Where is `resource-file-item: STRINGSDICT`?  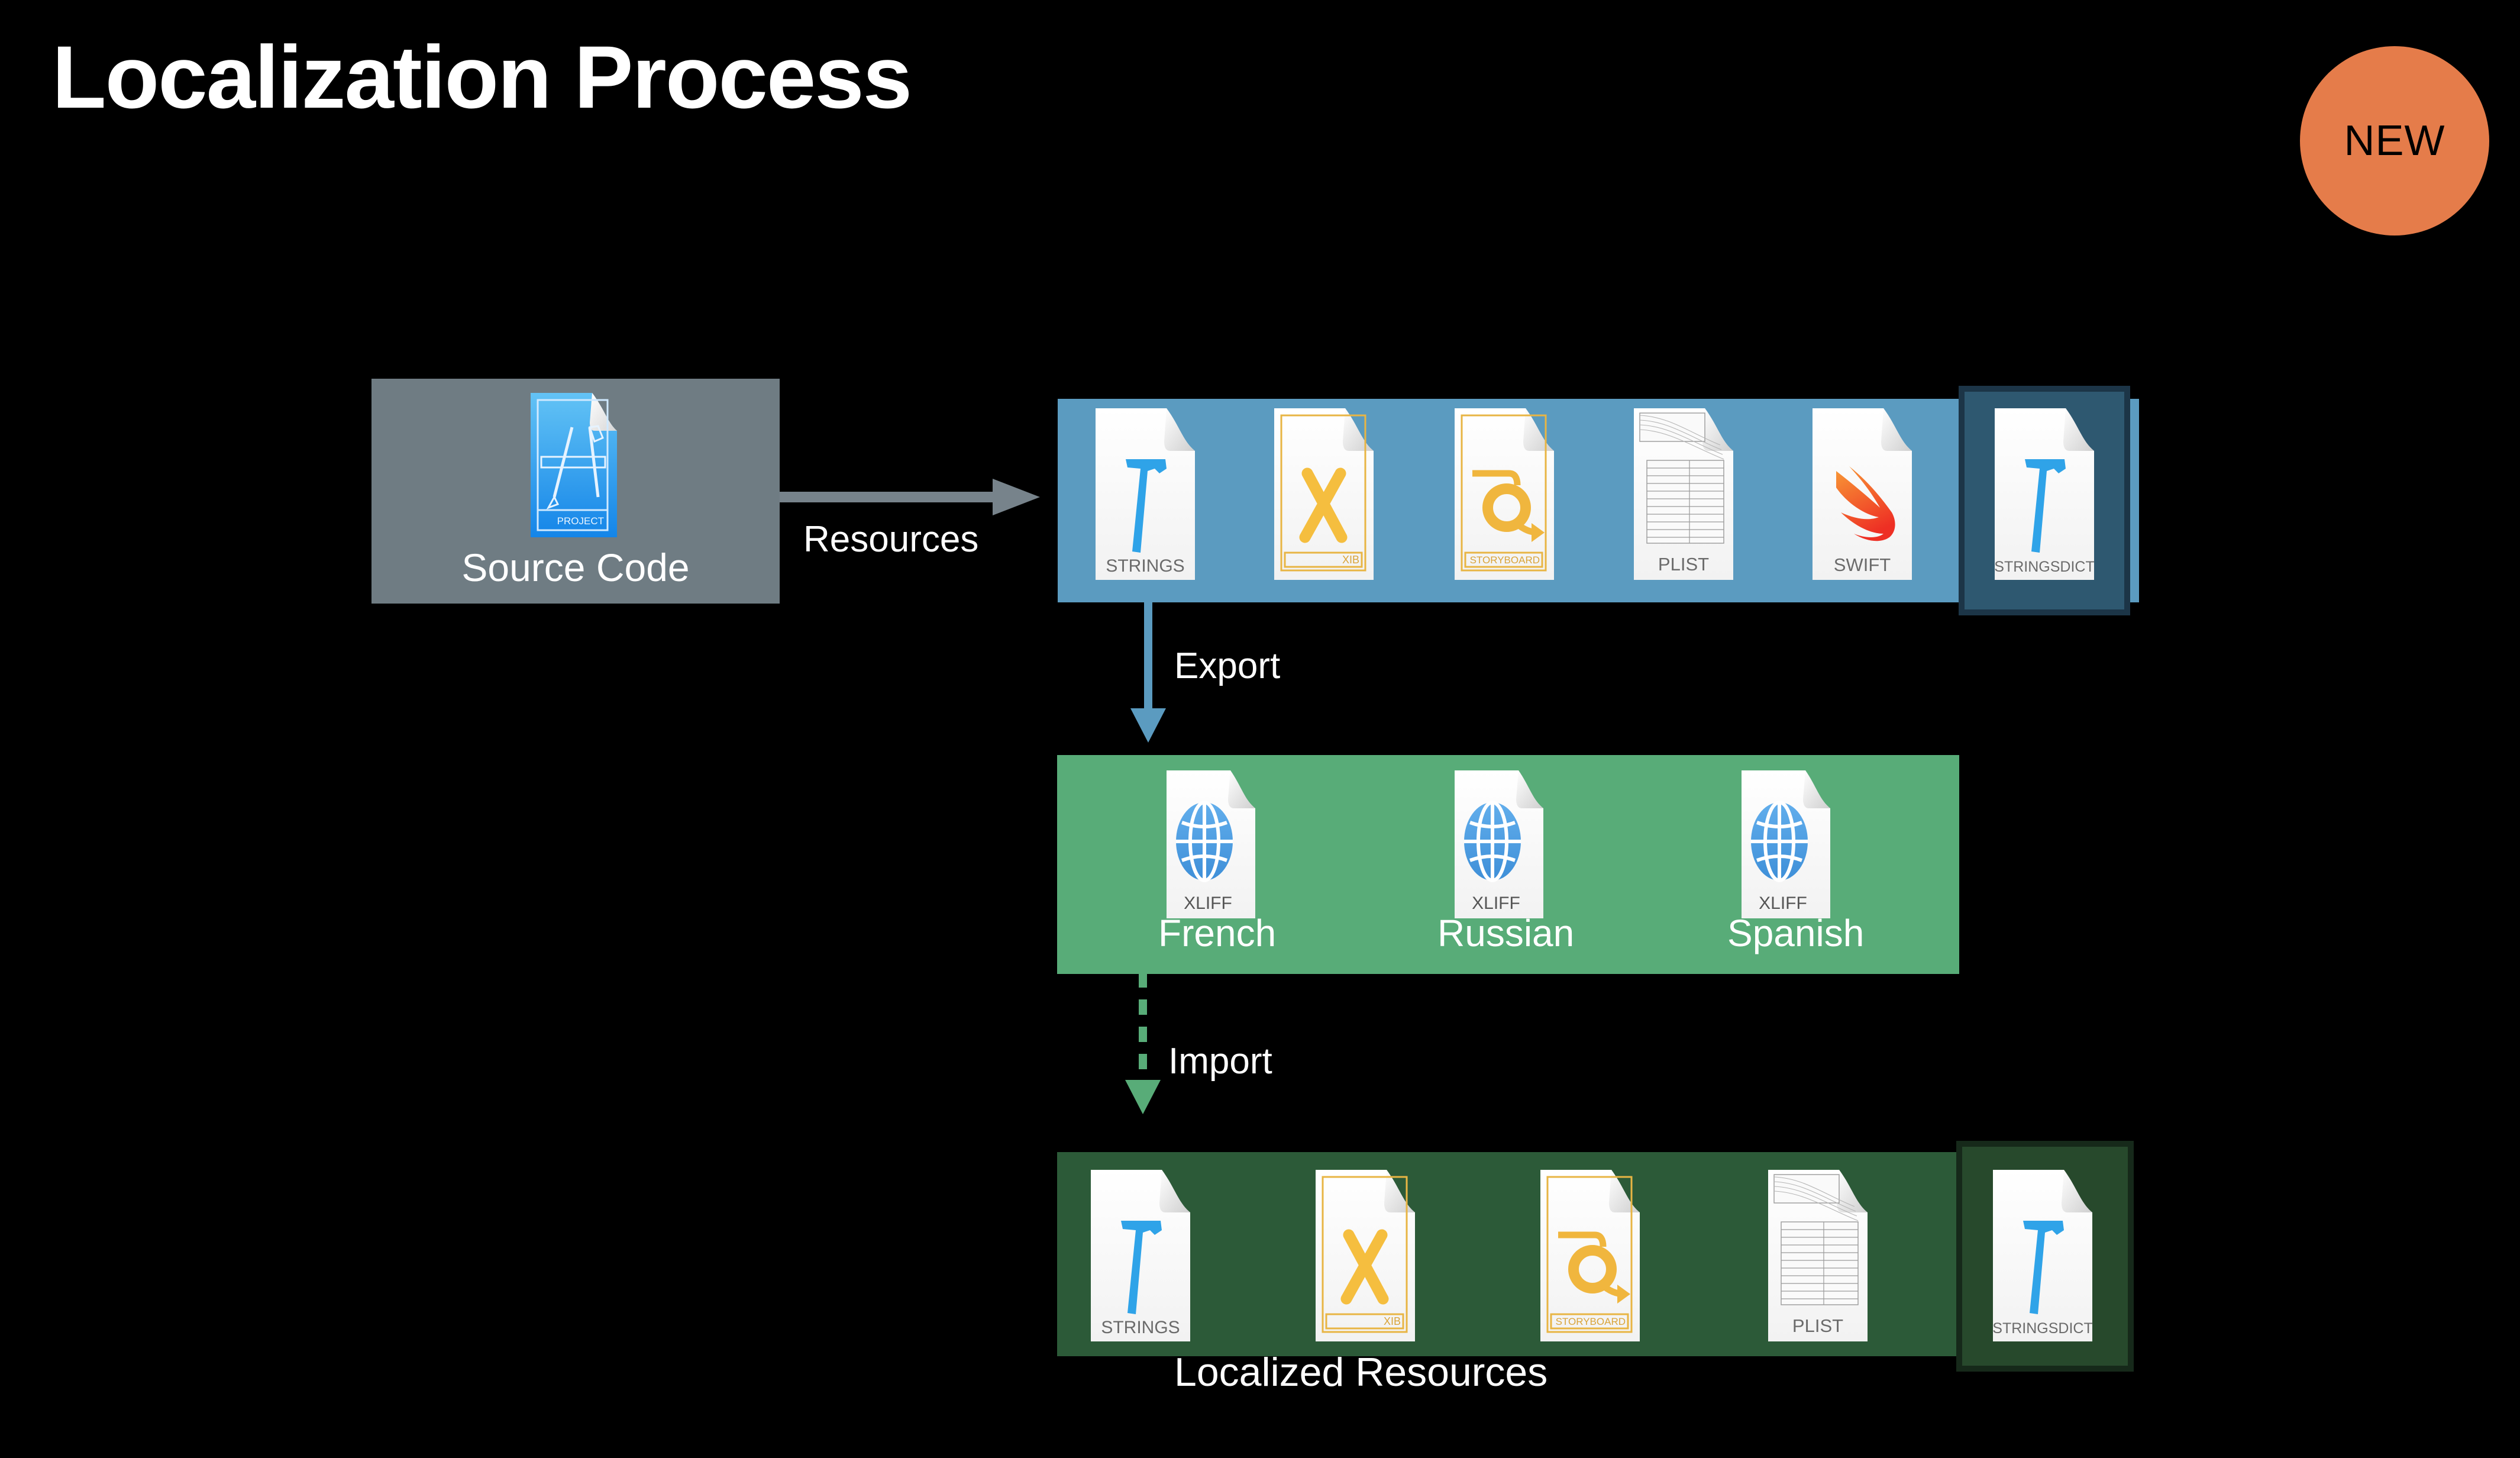 resource-file-item: STRINGSDICT is located at coordinates (2047, 496).